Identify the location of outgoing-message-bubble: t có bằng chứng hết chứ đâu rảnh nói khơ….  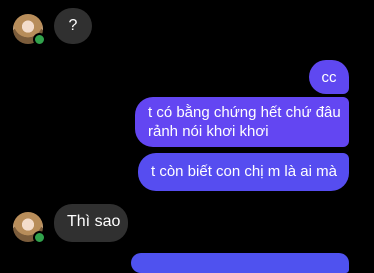
(242, 122).